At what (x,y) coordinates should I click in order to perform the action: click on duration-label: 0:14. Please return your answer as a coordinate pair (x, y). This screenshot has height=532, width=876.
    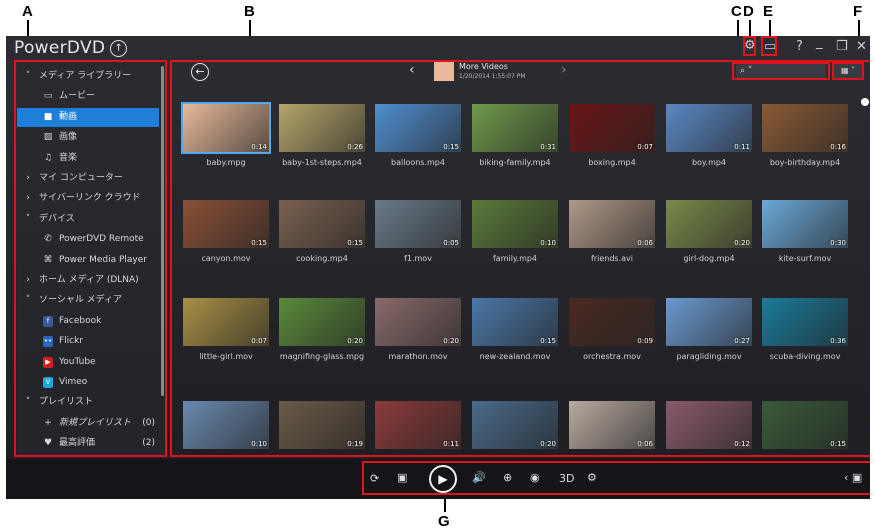
    Looking at the image, I should click on (259, 147).